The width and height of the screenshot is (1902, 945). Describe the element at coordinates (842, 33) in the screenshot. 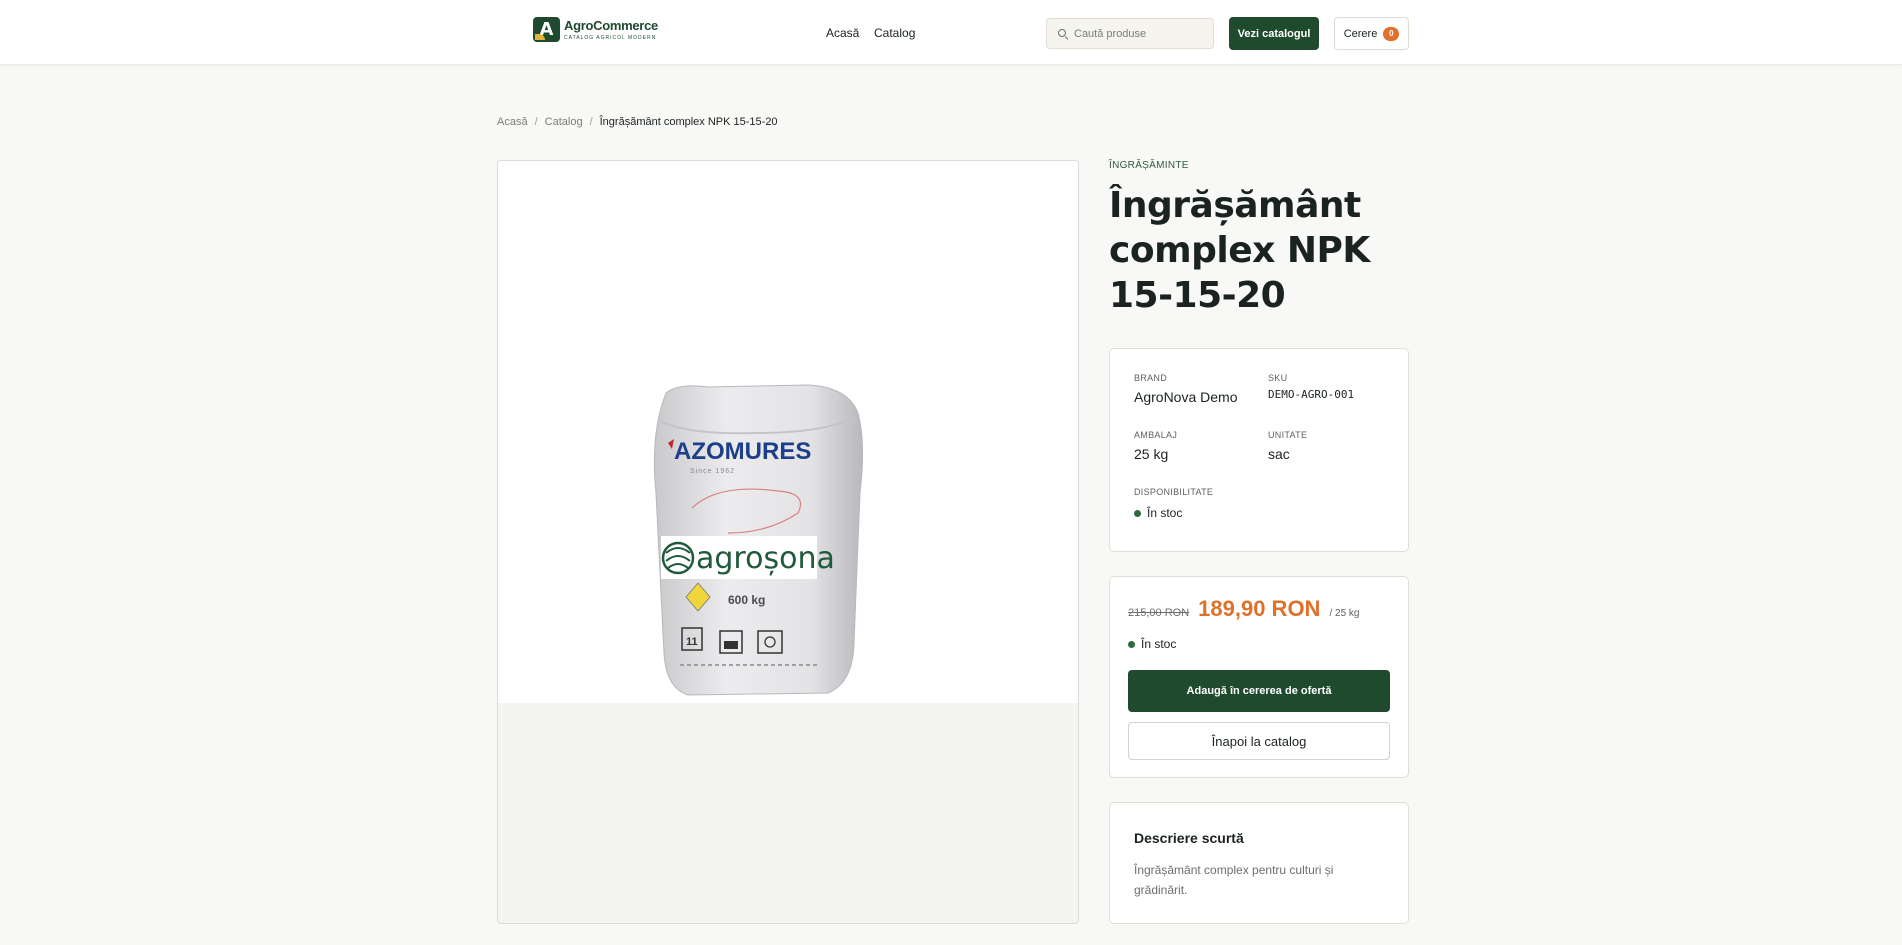

I see `nav-link-home: Acasă` at that location.